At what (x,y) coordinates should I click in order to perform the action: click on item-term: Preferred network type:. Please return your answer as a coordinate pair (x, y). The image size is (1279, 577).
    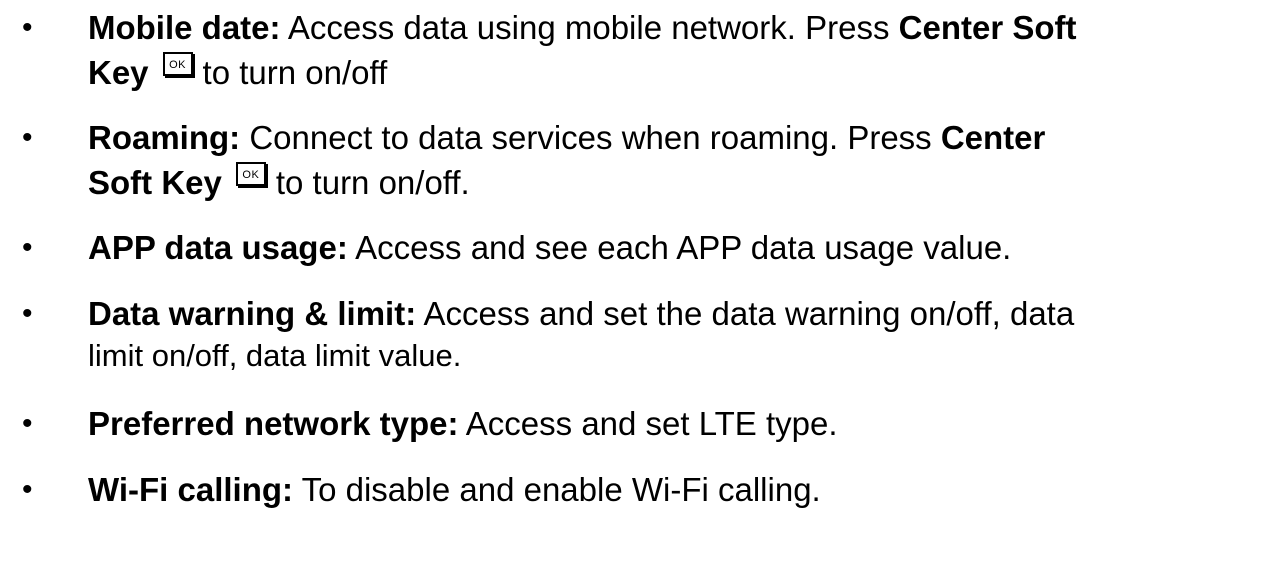
    Looking at the image, I should click on (273, 423).